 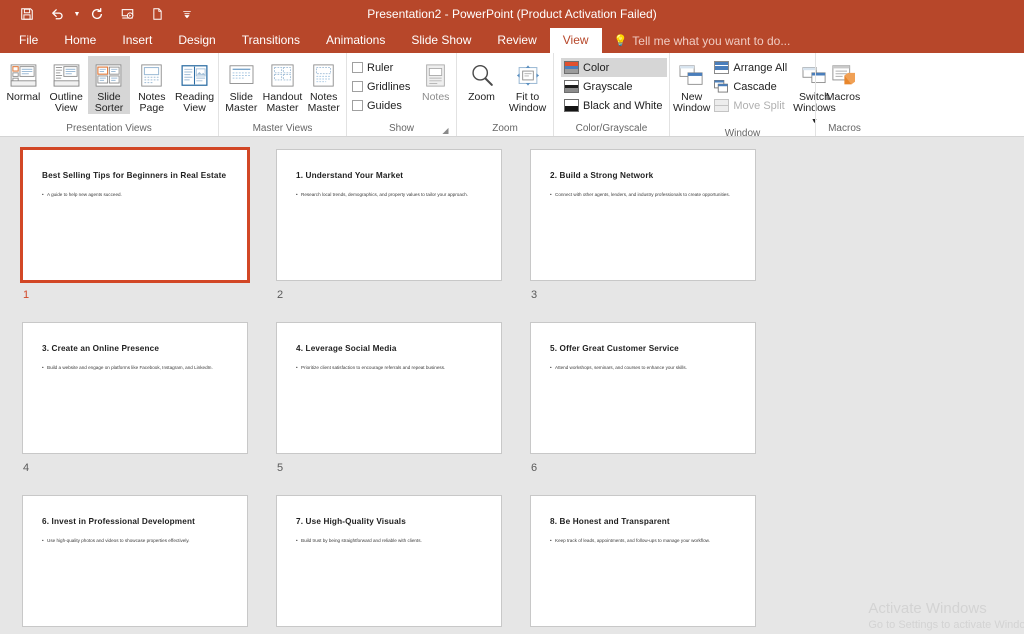 I want to click on grayscale-option: Grayscale, so click(x=614, y=86).